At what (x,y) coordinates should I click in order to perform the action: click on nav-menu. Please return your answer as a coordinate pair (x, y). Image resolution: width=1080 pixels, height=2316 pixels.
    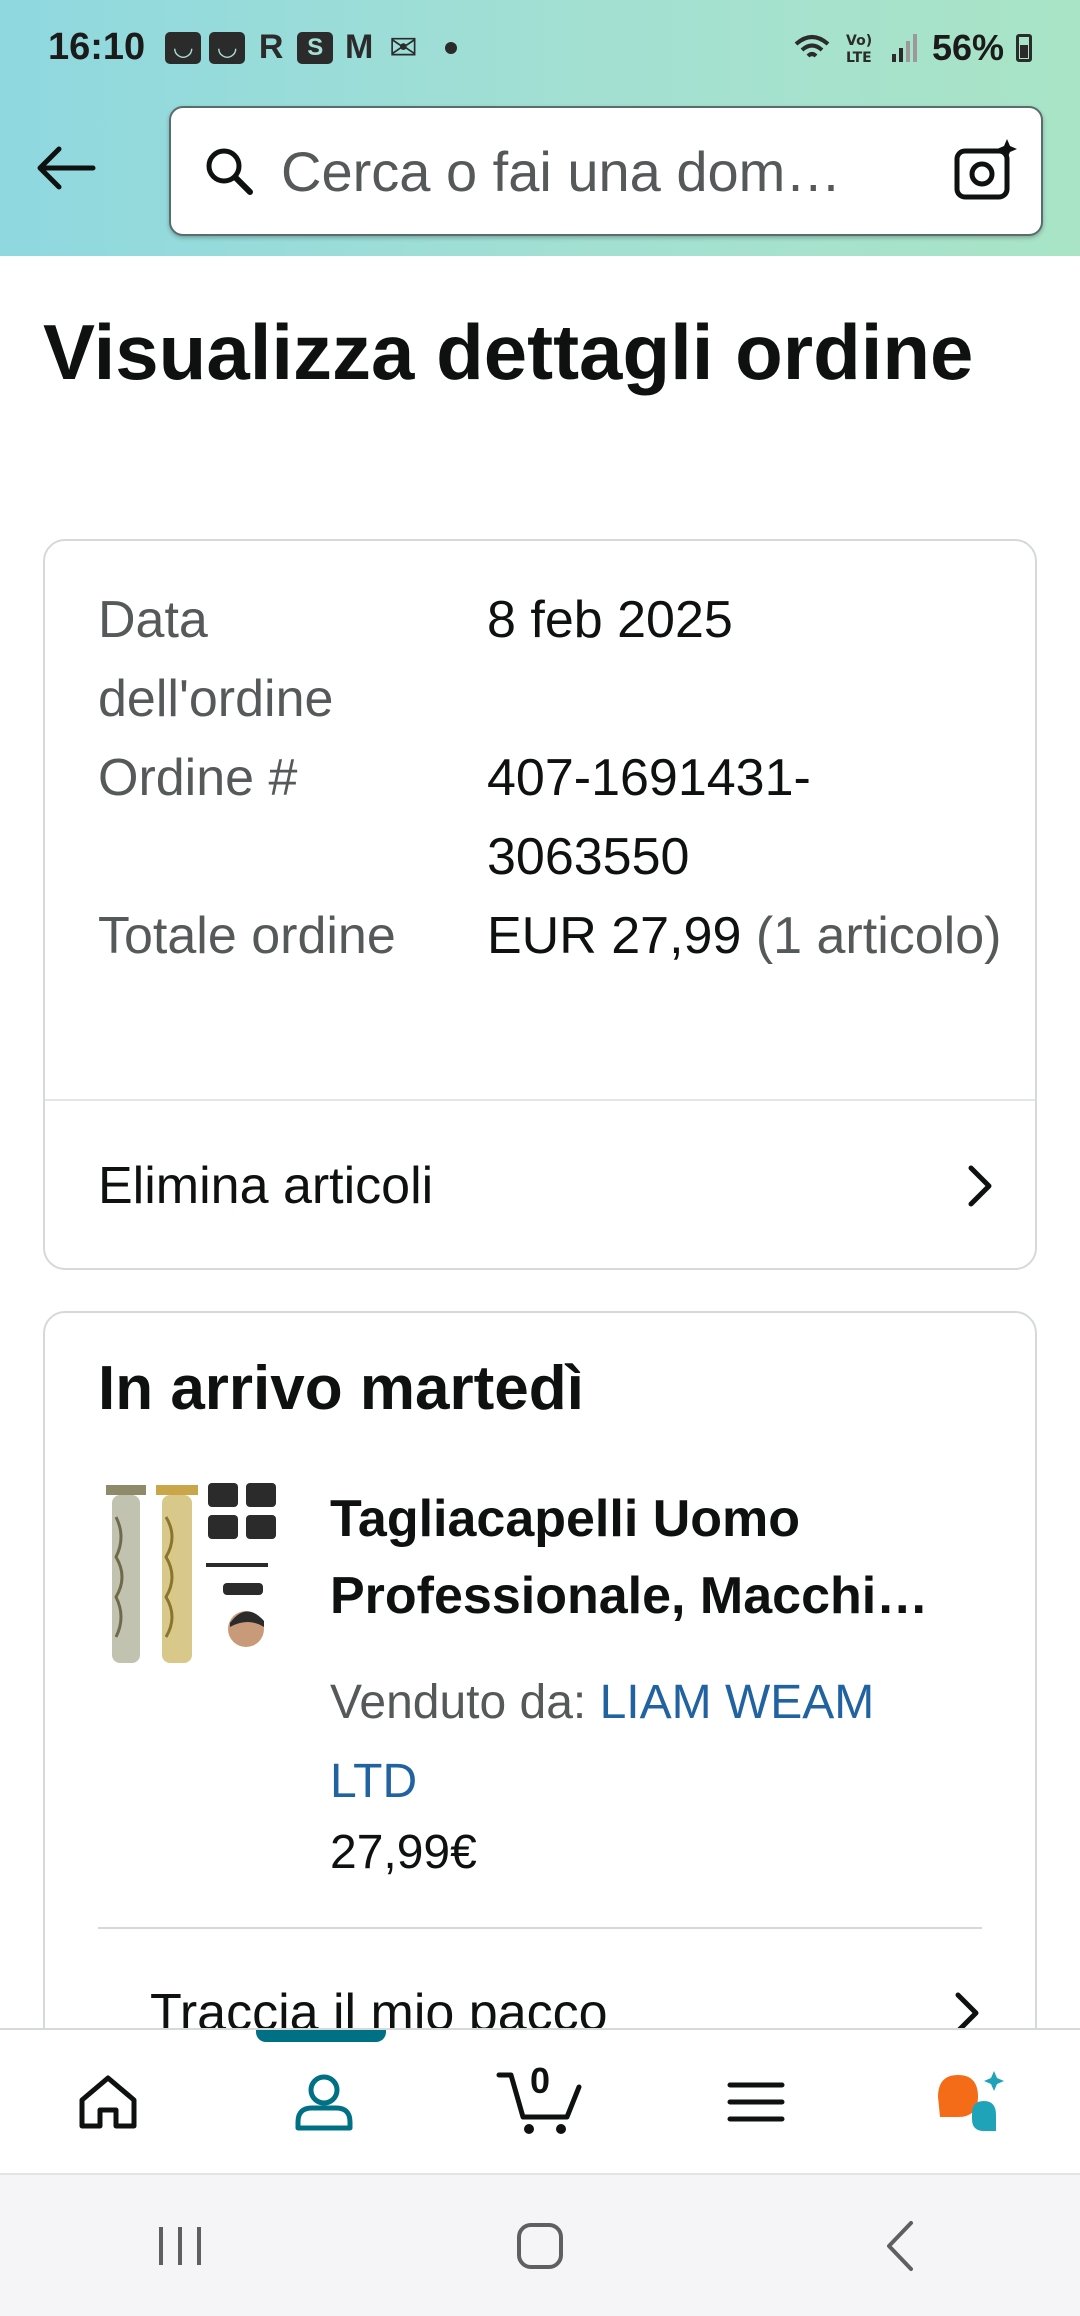
    Looking at the image, I should click on (756, 2102).